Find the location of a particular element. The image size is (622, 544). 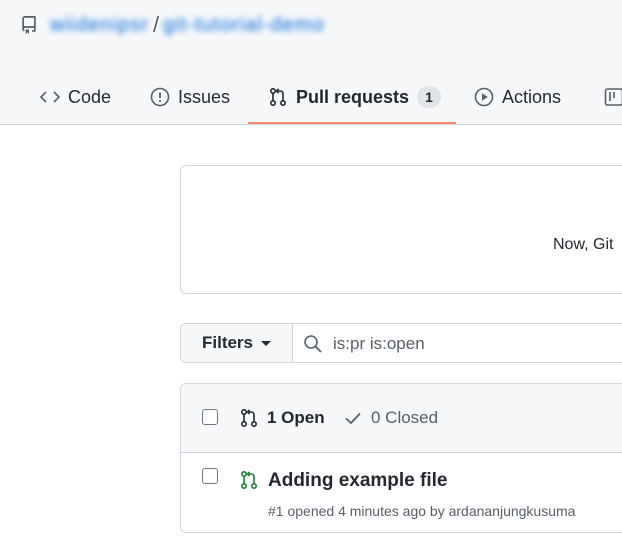

project-icon is located at coordinates (613, 97).